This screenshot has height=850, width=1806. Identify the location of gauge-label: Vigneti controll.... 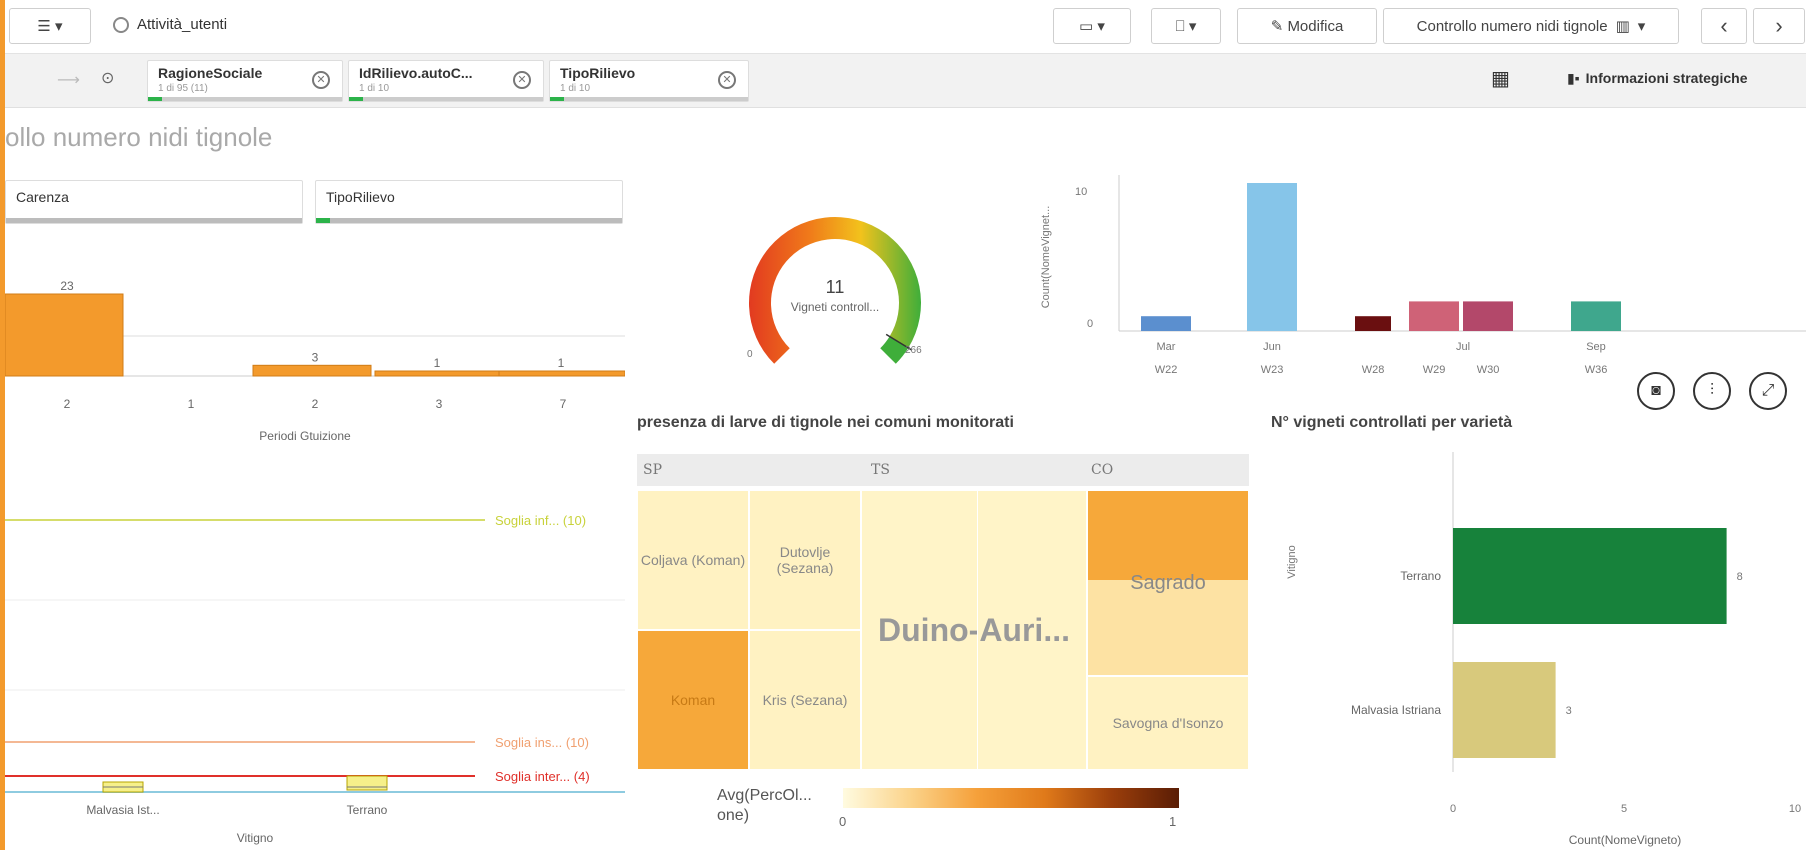
(835, 307).